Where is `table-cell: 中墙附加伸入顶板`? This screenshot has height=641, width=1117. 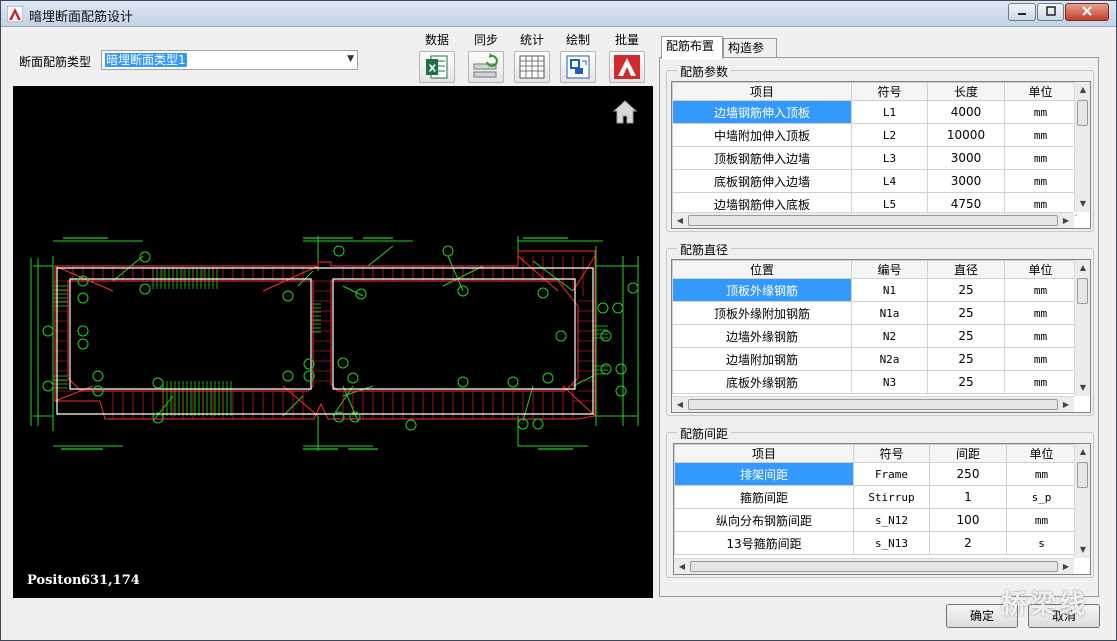 table-cell: 中墙附加伸入顶板 is located at coordinates (762, 135).